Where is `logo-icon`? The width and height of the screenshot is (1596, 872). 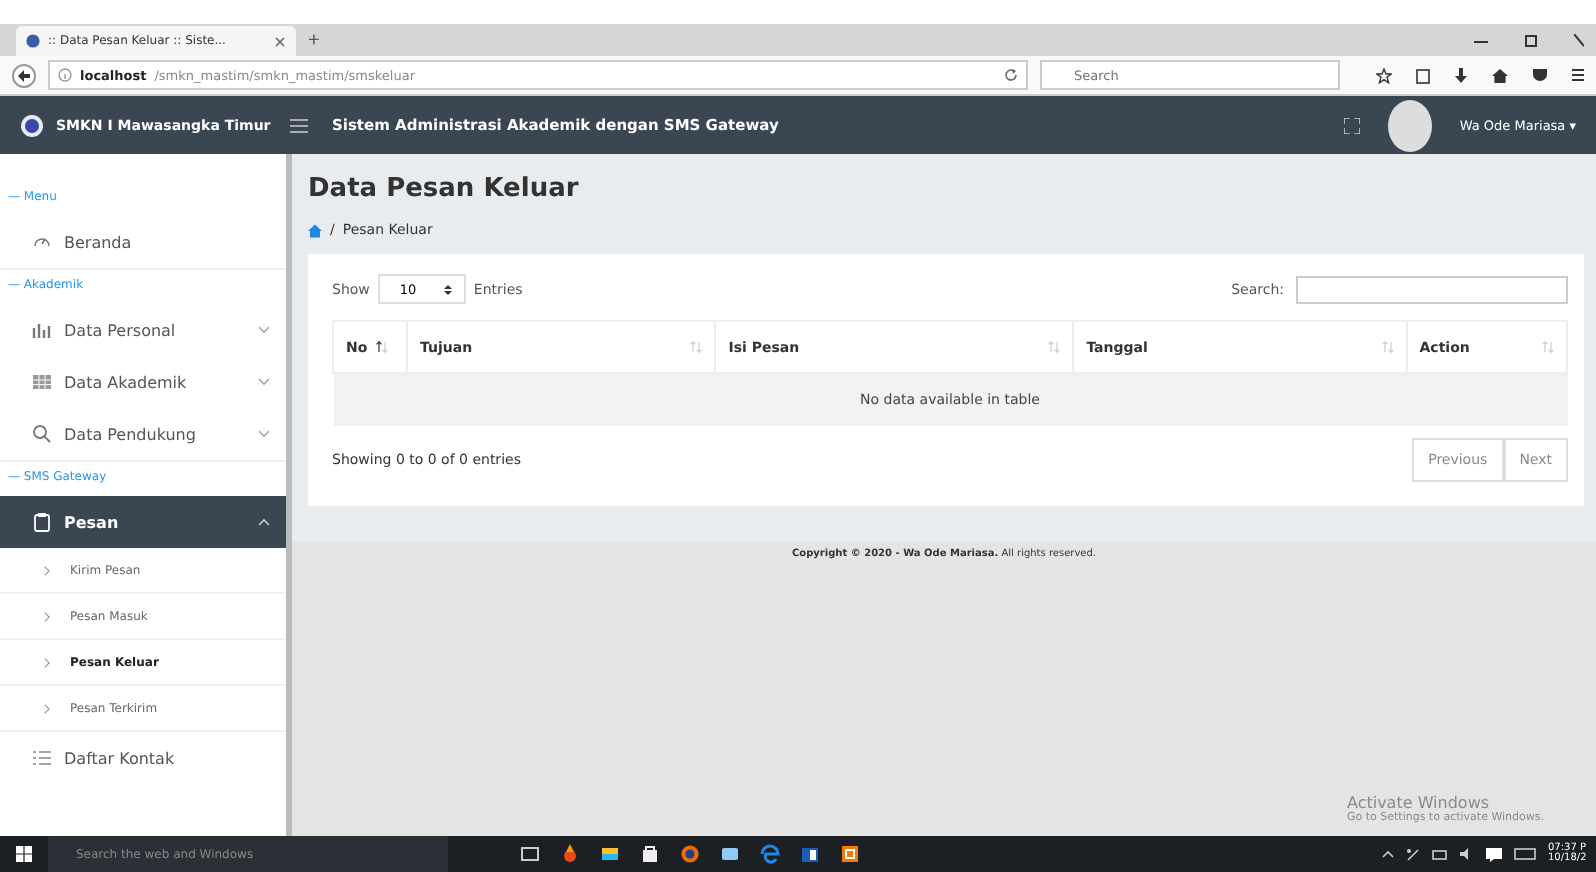
logo-icon is located at coordinates (32, 125).